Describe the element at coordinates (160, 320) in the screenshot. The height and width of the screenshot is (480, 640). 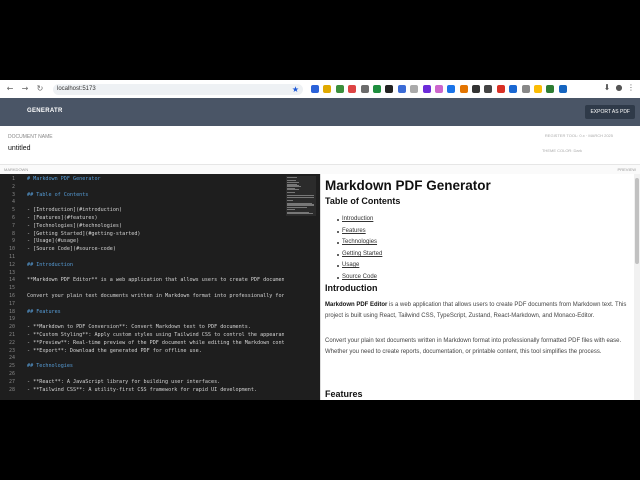
I see `editor-line: 19` at that location.